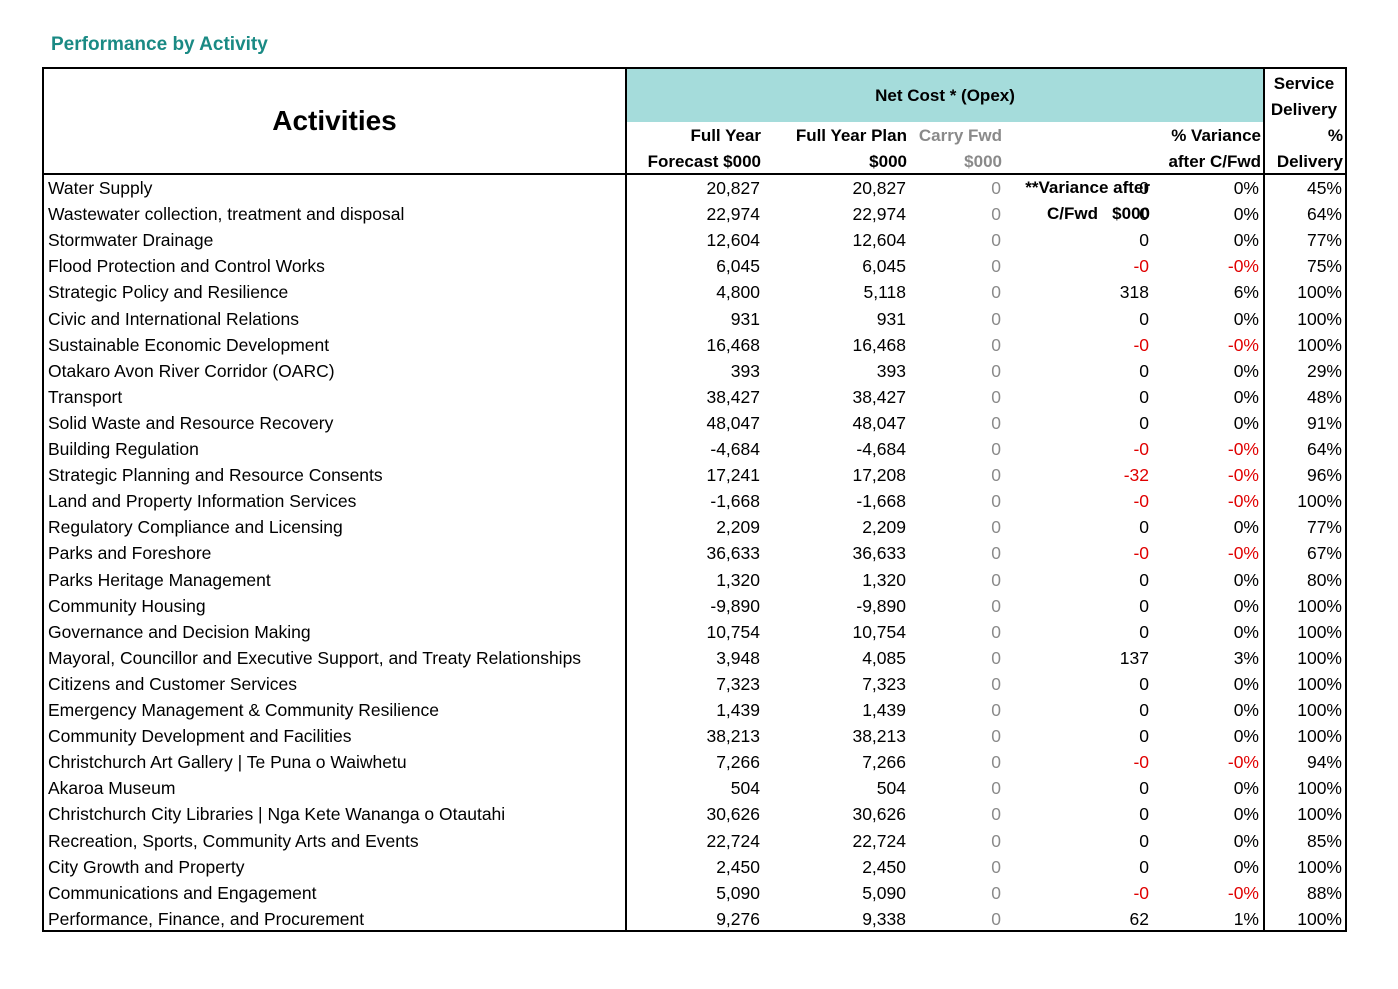  Describe the element at coordinates (733, 344) in the screenshot. I see `cell-forecast: 16,468` at that location.